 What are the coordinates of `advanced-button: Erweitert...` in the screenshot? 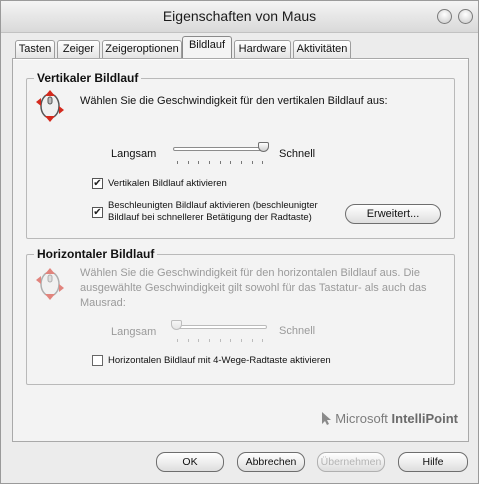 It's located at (393, 214).